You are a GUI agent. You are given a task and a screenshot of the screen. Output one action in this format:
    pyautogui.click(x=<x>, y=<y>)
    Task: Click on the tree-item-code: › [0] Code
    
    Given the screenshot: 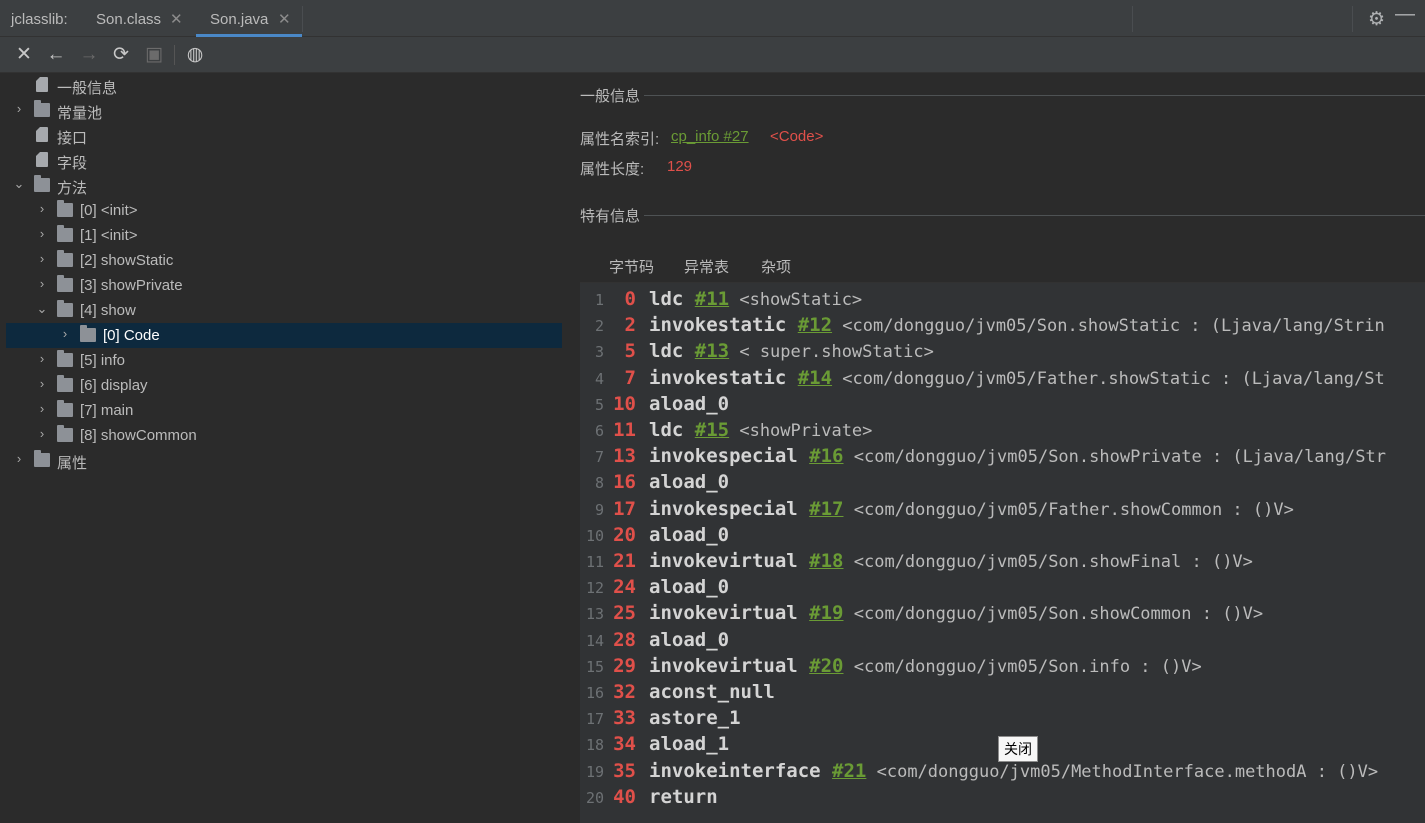 What is the action you would take?
    pyautogui.click(x=284, y=335)
    